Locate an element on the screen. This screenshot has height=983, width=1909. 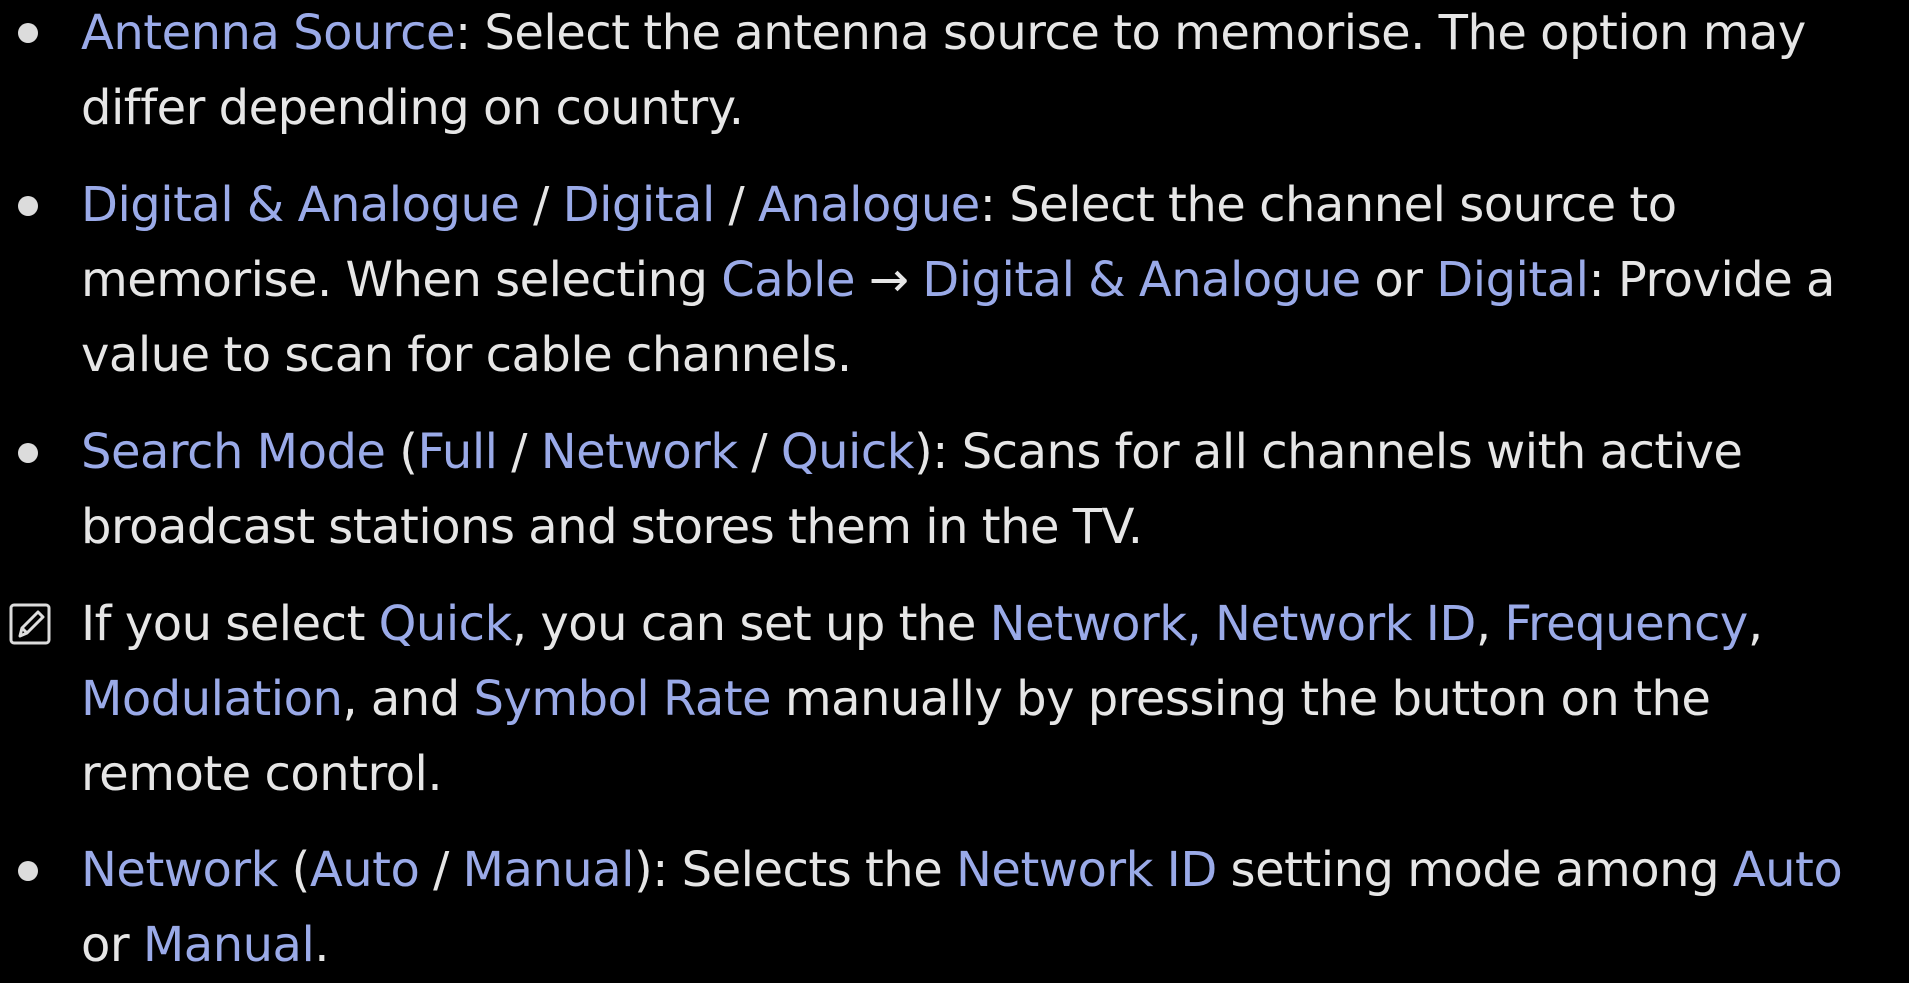
option-name: Network, Network ID is located at coordinates (1233, 624).